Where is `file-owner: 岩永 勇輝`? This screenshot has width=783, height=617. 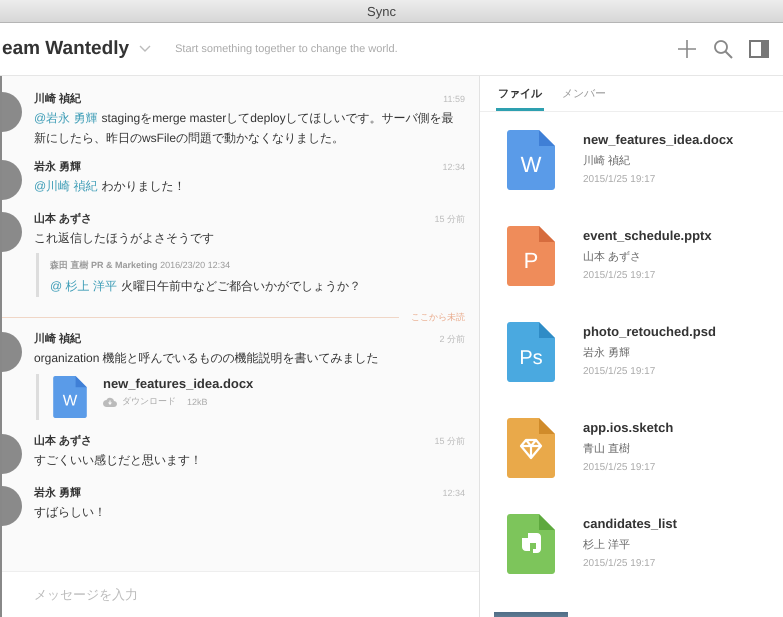
file-owner: 岩永 勇輝 is located at coordinates (607, 353).